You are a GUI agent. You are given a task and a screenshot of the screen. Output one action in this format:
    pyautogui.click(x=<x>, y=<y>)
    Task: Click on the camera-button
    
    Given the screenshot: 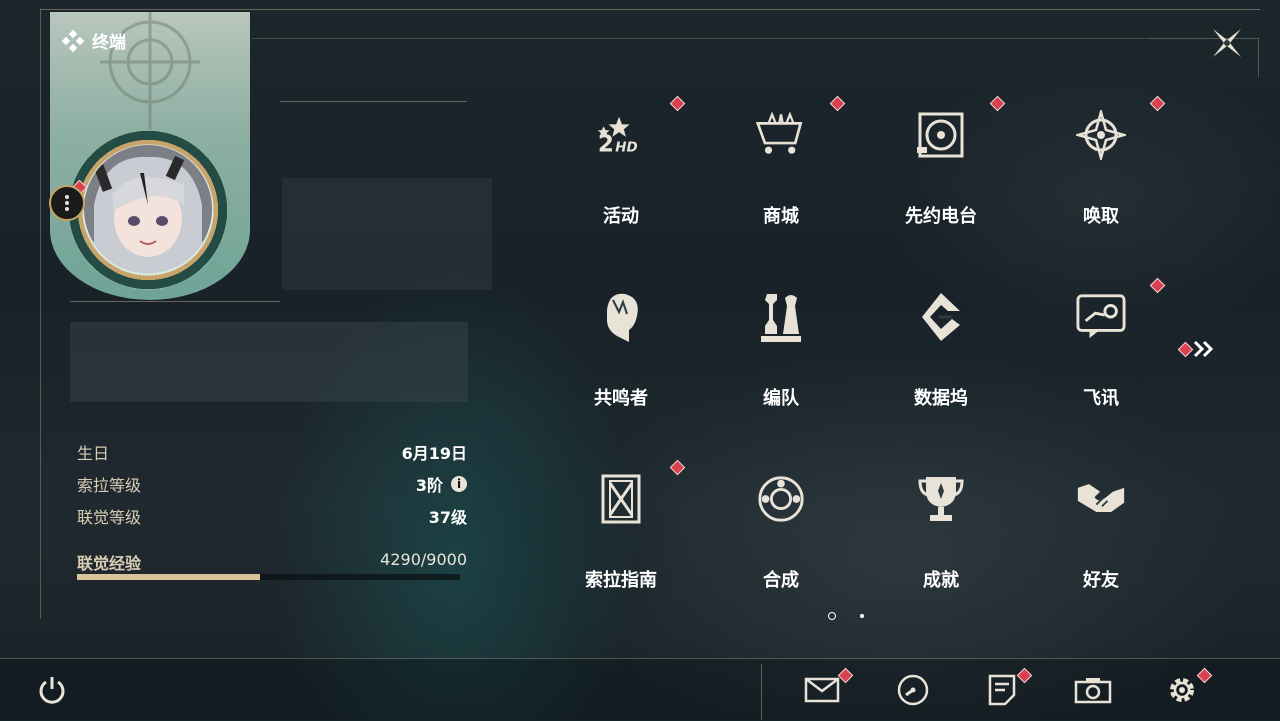 What is the action you would take?
    pyautogui.click(x=1093, y=690)
    